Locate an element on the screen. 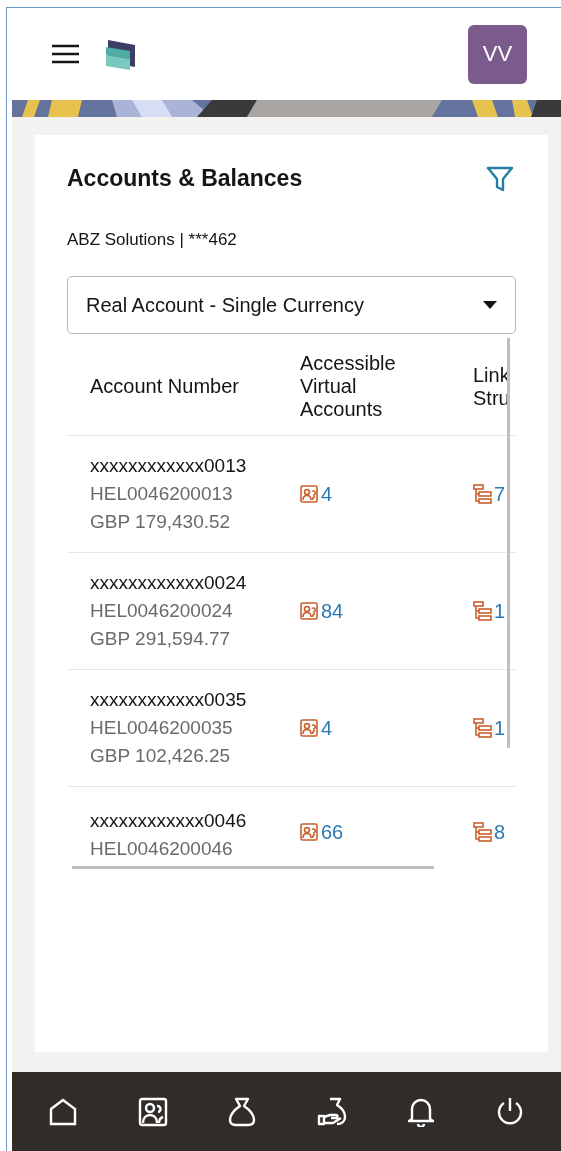 This screenshot has height=1151, width=561. account-id: HEL0046200024 is located at coordinates (161, 611).